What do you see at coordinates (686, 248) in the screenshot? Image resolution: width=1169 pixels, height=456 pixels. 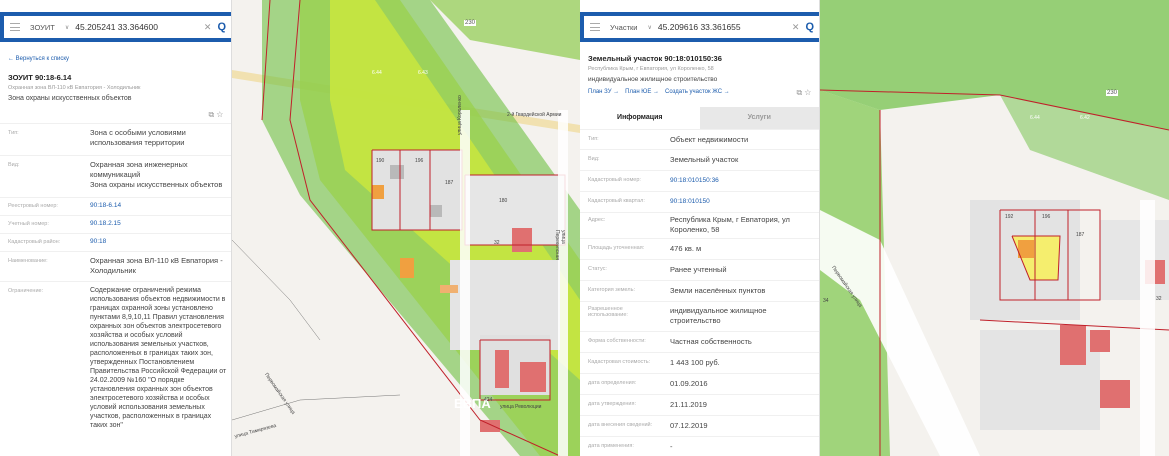 I see `attr-value: 476 кв. м` at bounding box center [686, 248].